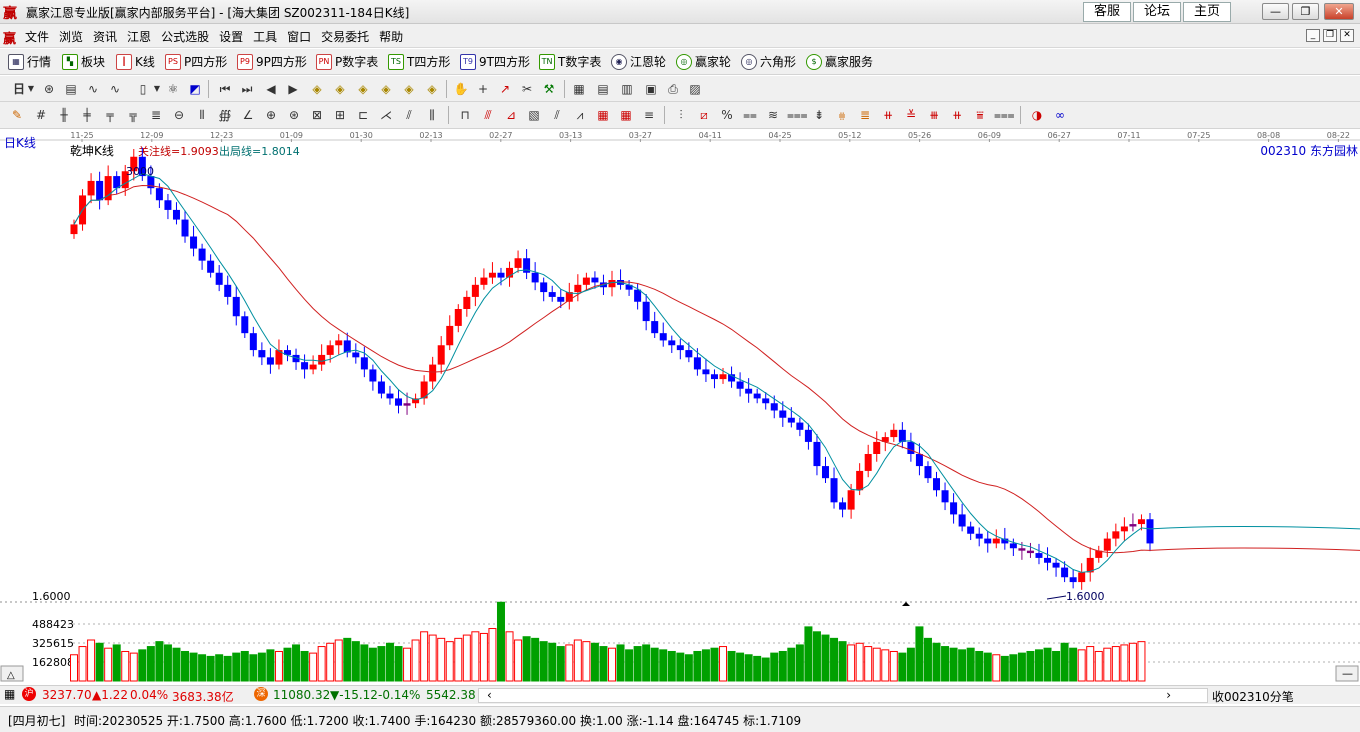 The height and width of the screenshot is (732, 1360). I want to click on diamond4-icon: ◈, so click(386, 89).